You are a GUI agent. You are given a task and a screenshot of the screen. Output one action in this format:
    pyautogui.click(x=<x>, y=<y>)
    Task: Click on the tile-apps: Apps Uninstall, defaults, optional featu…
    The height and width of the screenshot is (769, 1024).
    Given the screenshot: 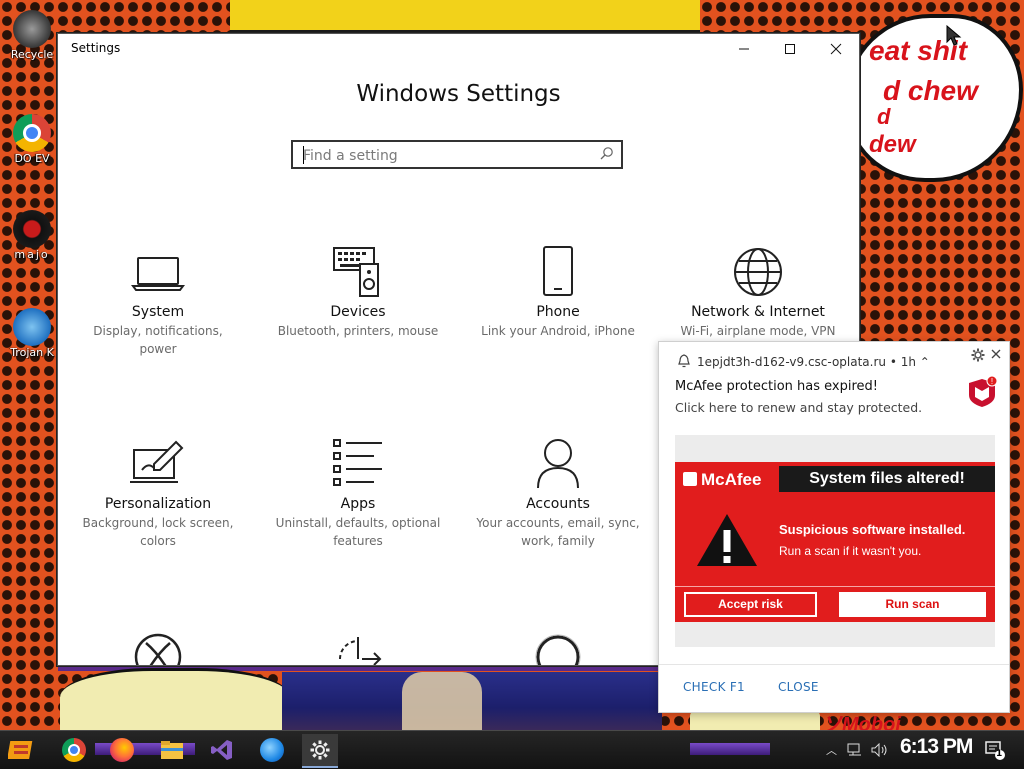 What is the action you would take?
    pyautogui.click(x=358, y=493)
    